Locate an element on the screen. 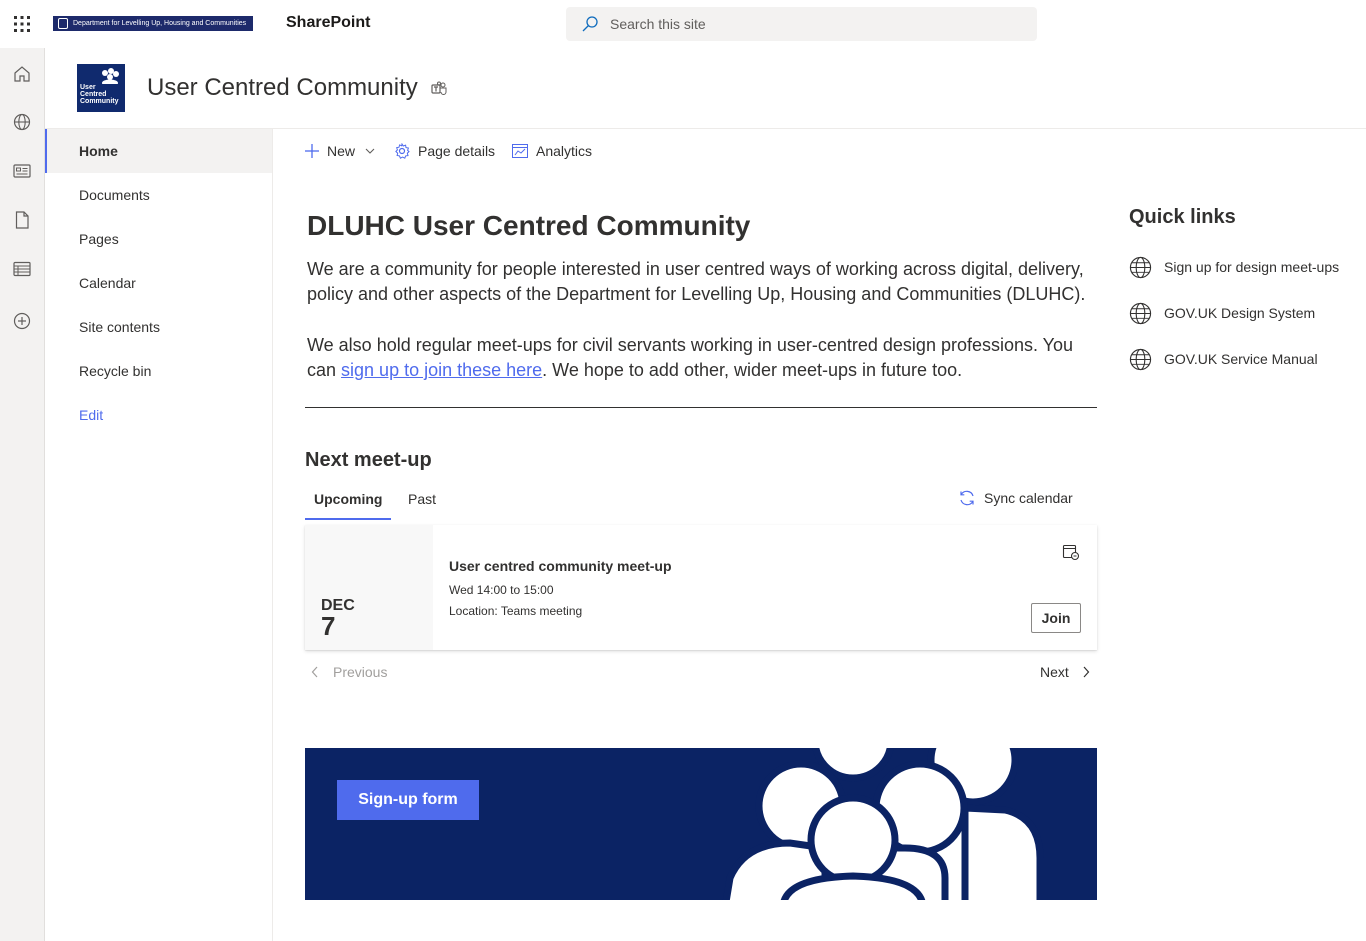 This screenshot has width=1366, height=941. search-icon is located at coordinates (590, 25).